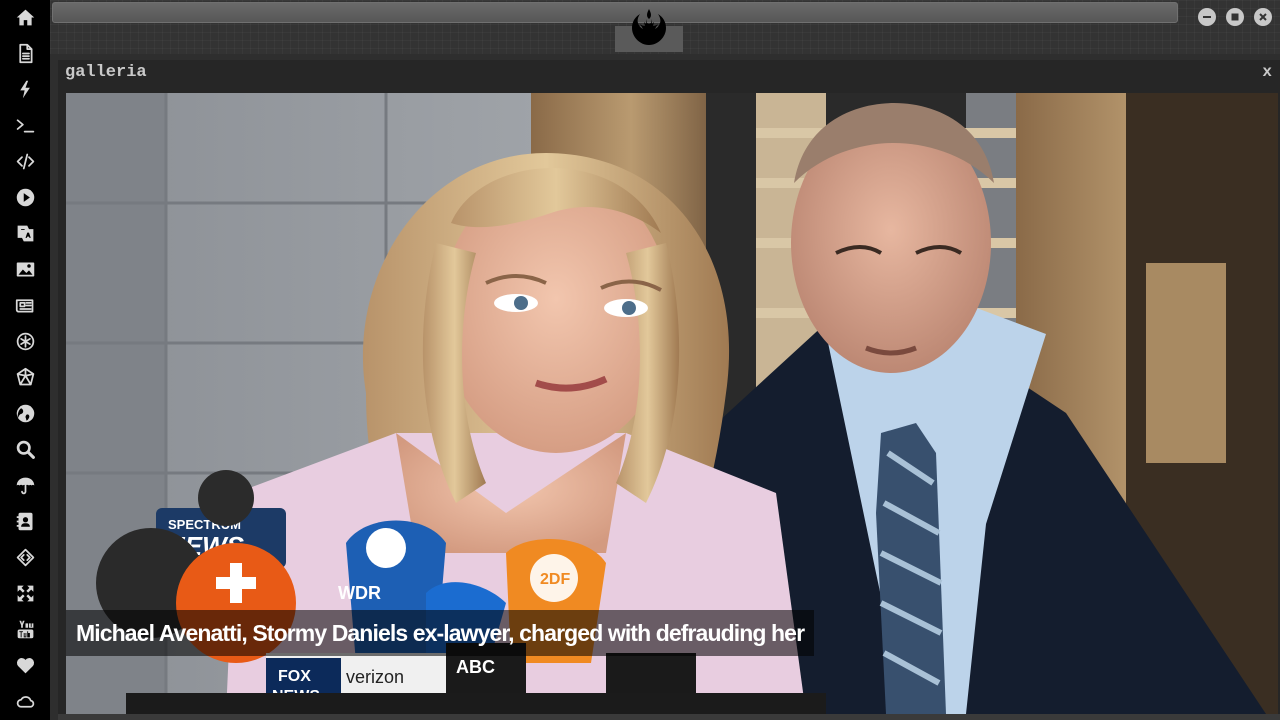 This screenshot has width=1280, height=720. I want to click on lightning-icon, so click(24, 89).